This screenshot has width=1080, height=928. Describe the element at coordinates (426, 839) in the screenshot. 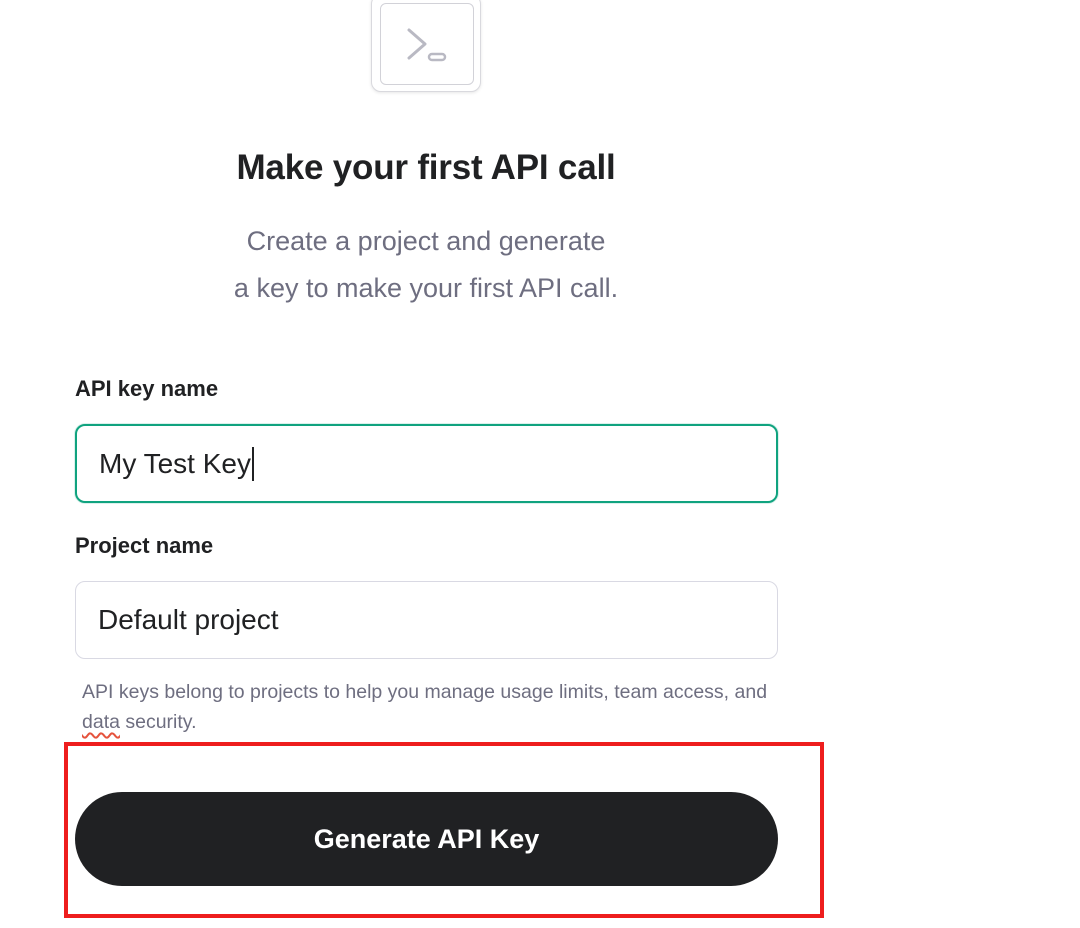

I see `generate-api-key-button: Generate API Key` at that location.